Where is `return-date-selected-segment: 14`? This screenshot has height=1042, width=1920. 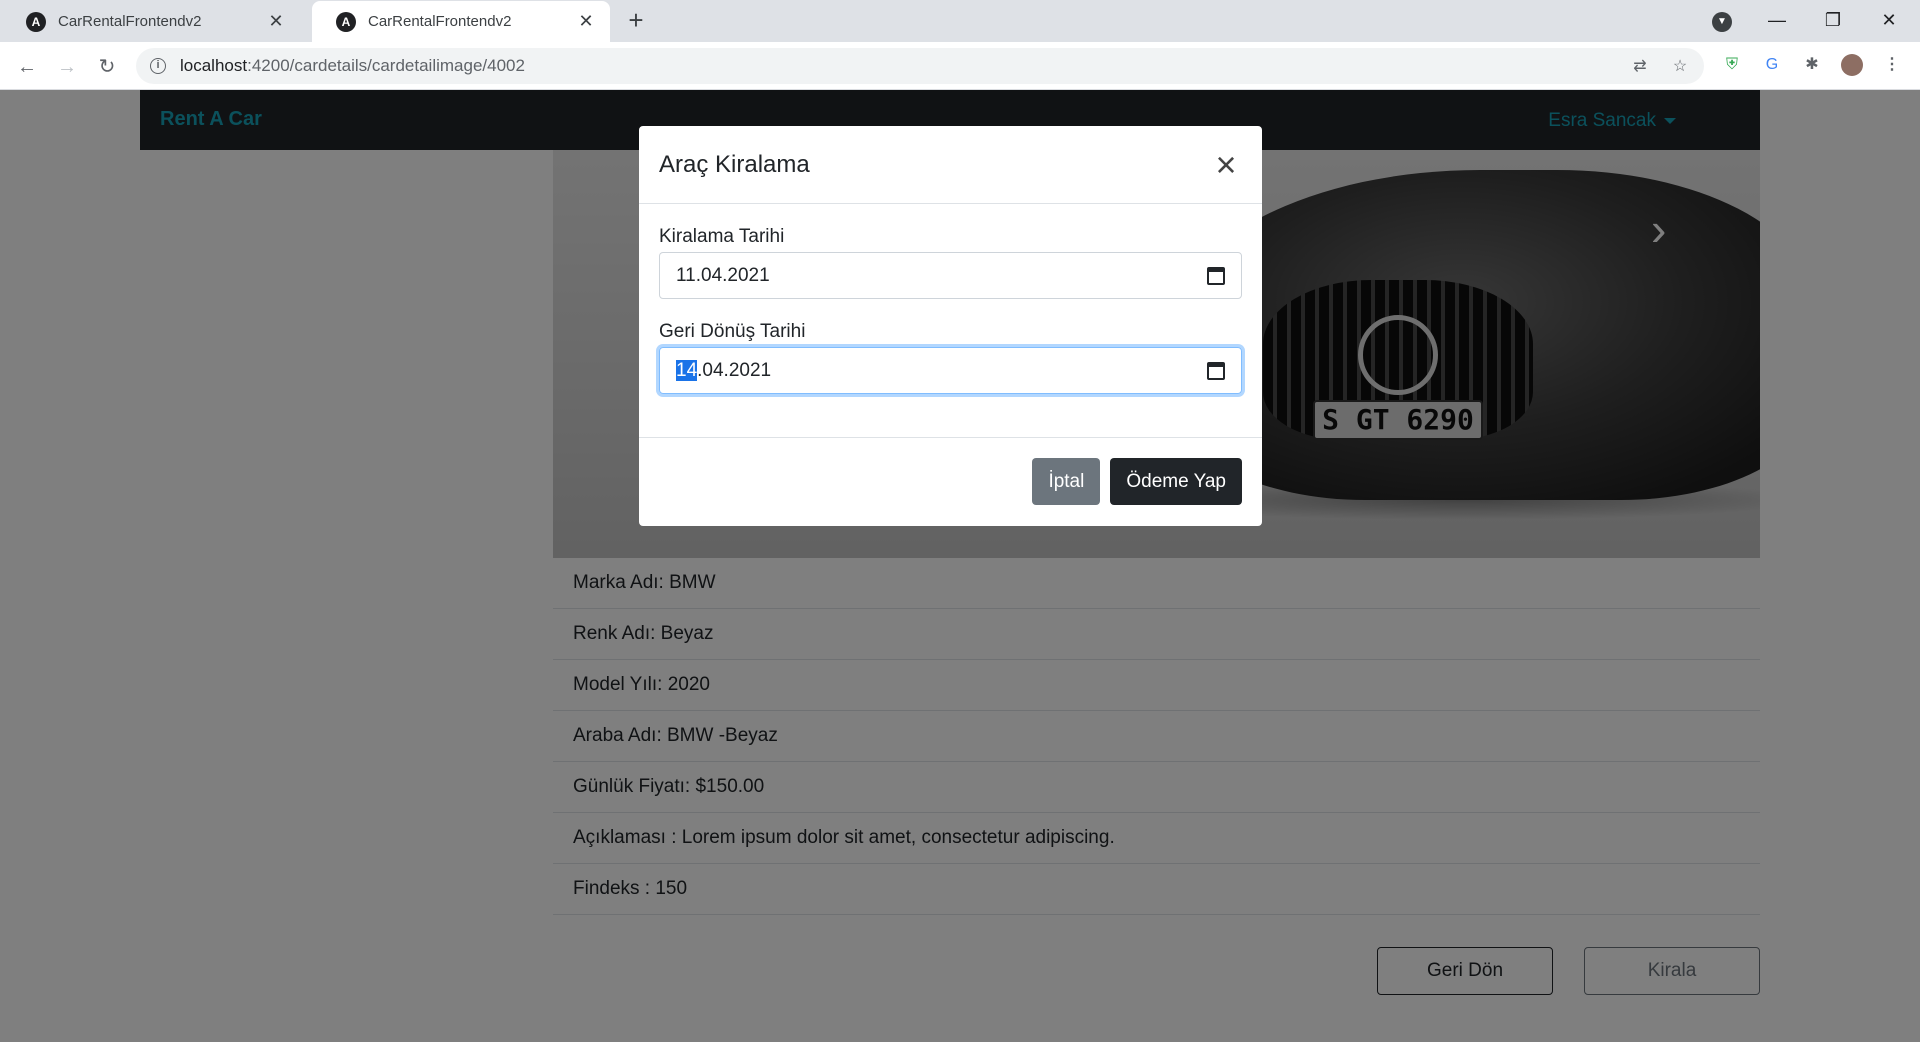
return-date-selected-segment: 14 is located at coordinates (687, 370).